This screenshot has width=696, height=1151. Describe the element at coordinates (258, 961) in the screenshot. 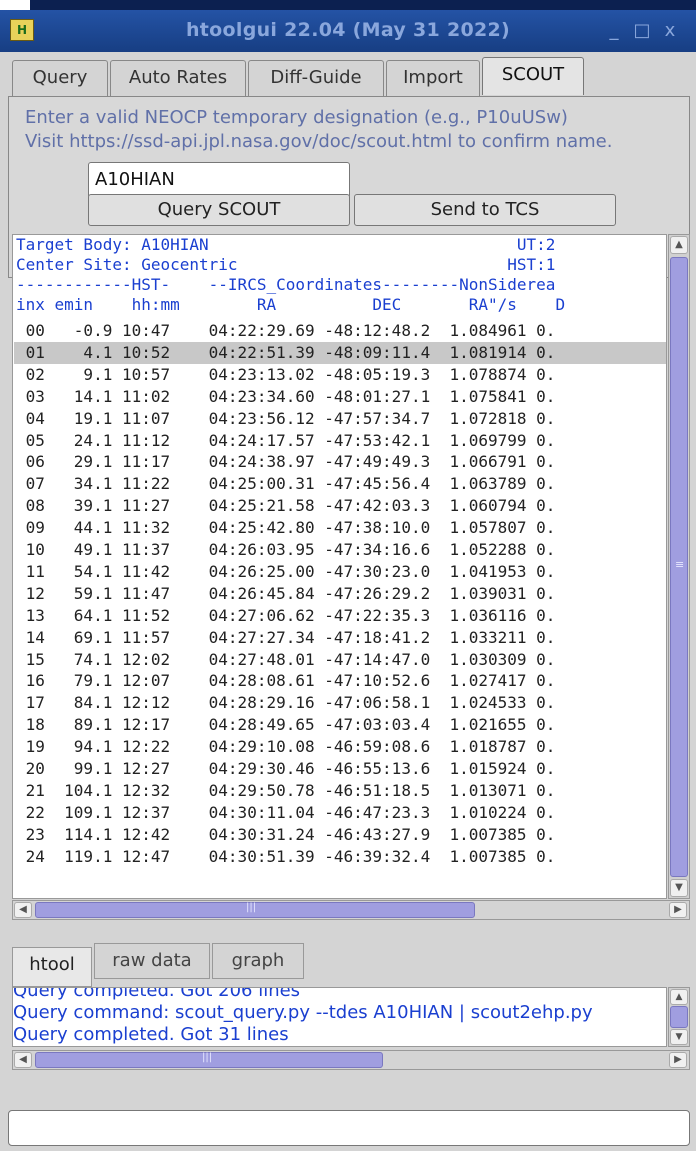

I see `tab-graph: graph` at that location.